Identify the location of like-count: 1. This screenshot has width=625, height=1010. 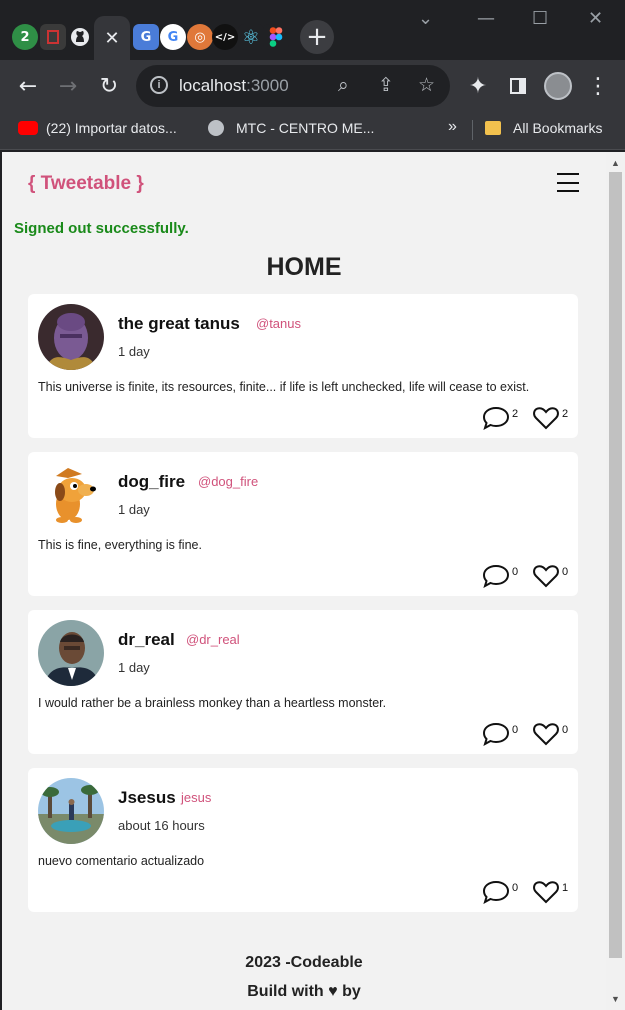
(565, 888).